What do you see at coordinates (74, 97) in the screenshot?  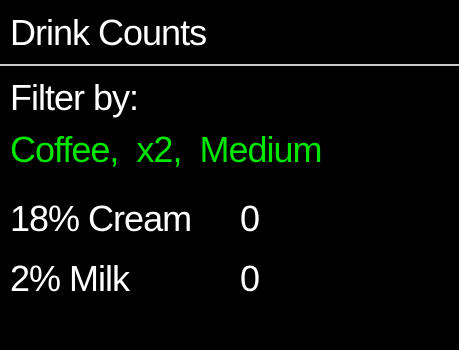 I see `filter-label: Filter by:` at bounding box center [74, 97].